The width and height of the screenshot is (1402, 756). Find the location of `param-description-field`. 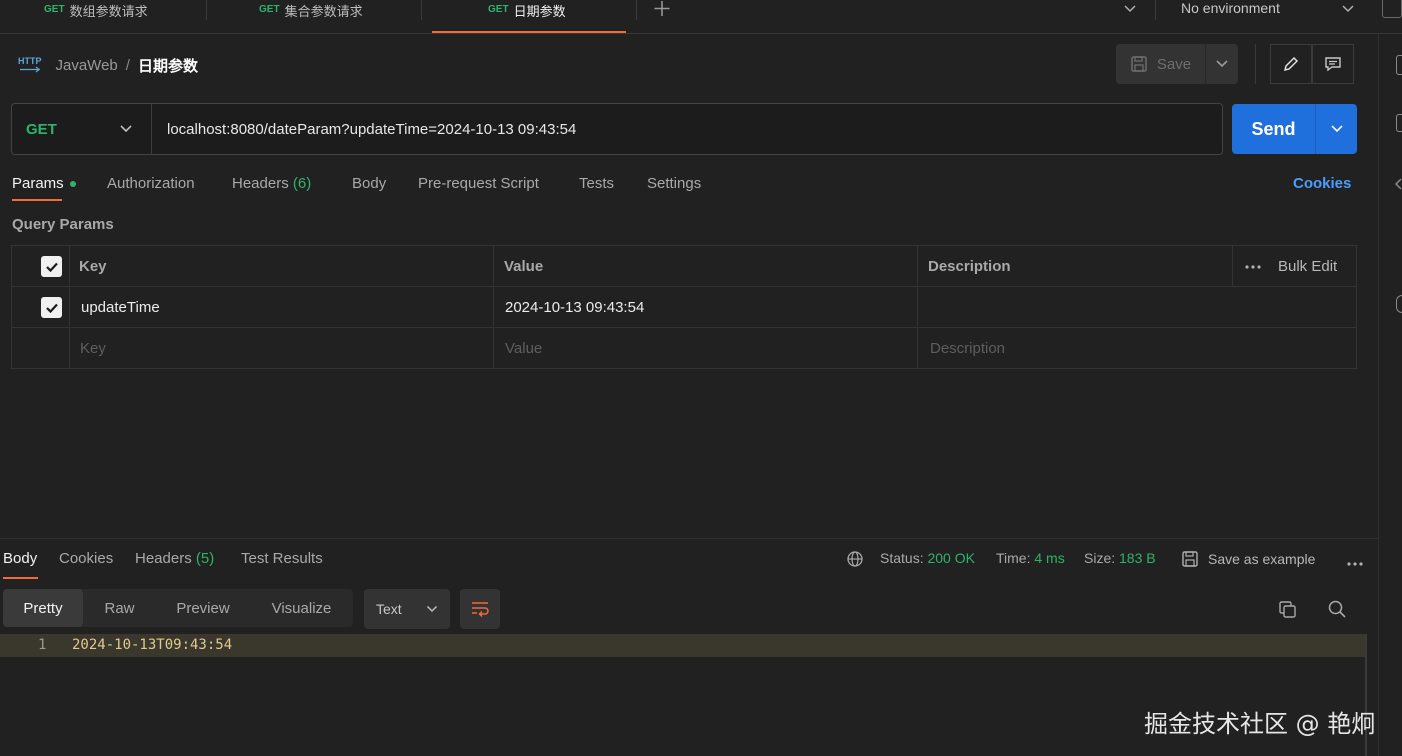

param-description-field is located at coordinates (1139, 307).